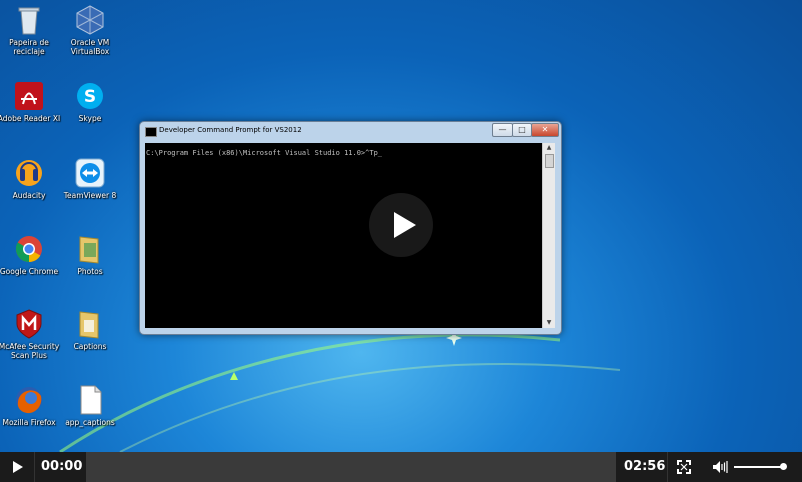 The width and height of the screenshot is (802, 482). Describe the element at coordinates (230, 130) in the screenshot. I see `window-title: Developer Command Prompt for VS2012` at that location.